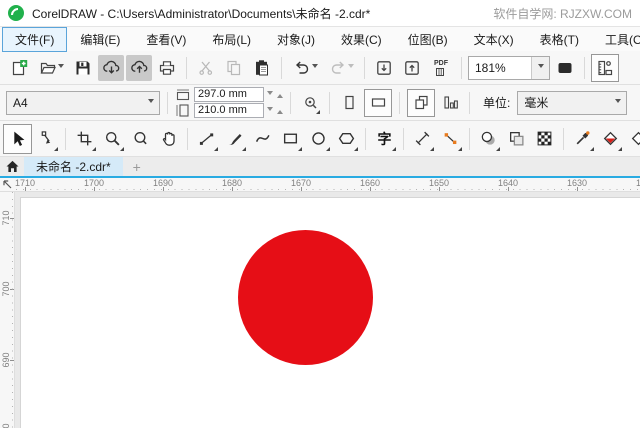 The image size is (640, 428). Describe the element at coordinates (572, 102) in the screenshot. I see `units-combo: 毫米` at that location.